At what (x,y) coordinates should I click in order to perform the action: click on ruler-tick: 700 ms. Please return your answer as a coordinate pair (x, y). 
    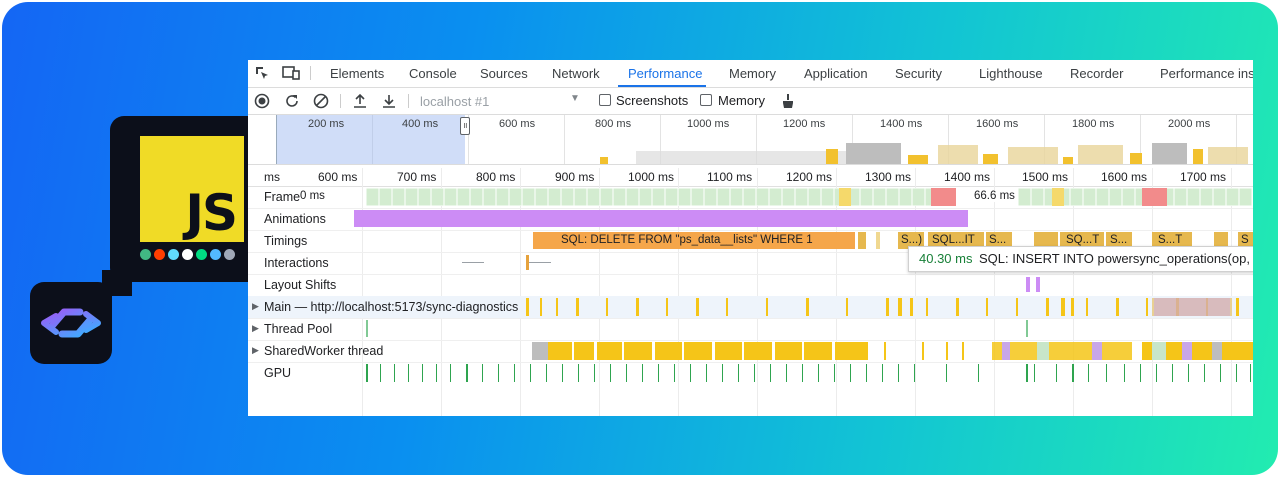
    Looking at the image, I should click on (417, 177).